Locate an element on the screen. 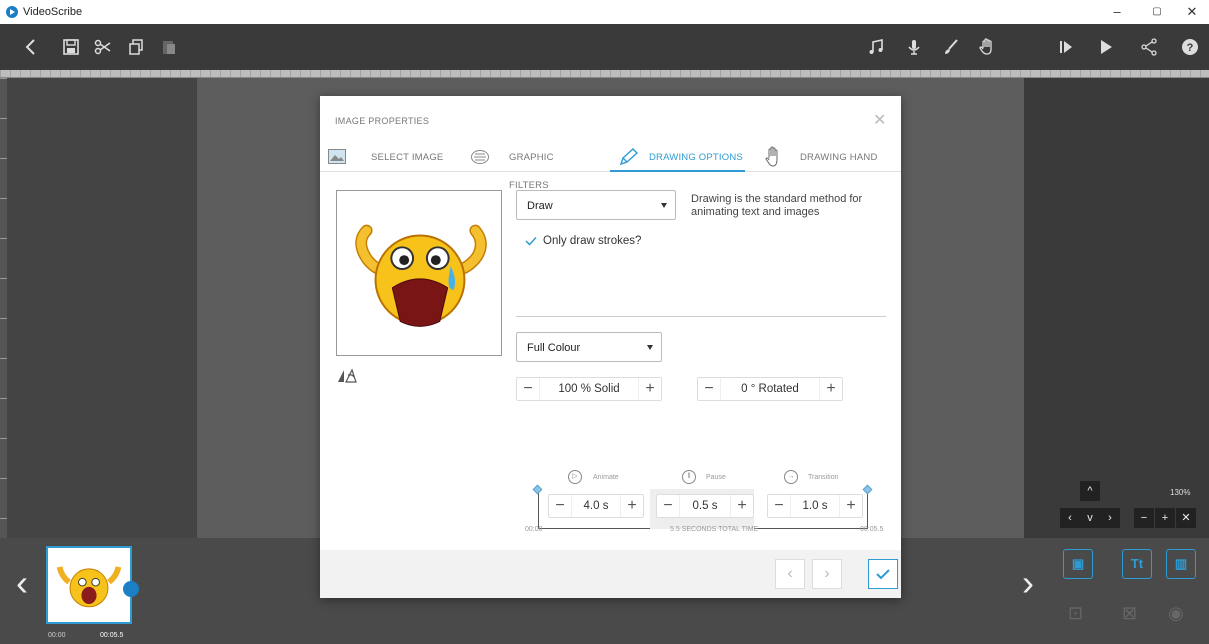 The image size is (1209, 644). tab-drawing-options: DRAWING OPTIONS is located at coordinates (677, 158).